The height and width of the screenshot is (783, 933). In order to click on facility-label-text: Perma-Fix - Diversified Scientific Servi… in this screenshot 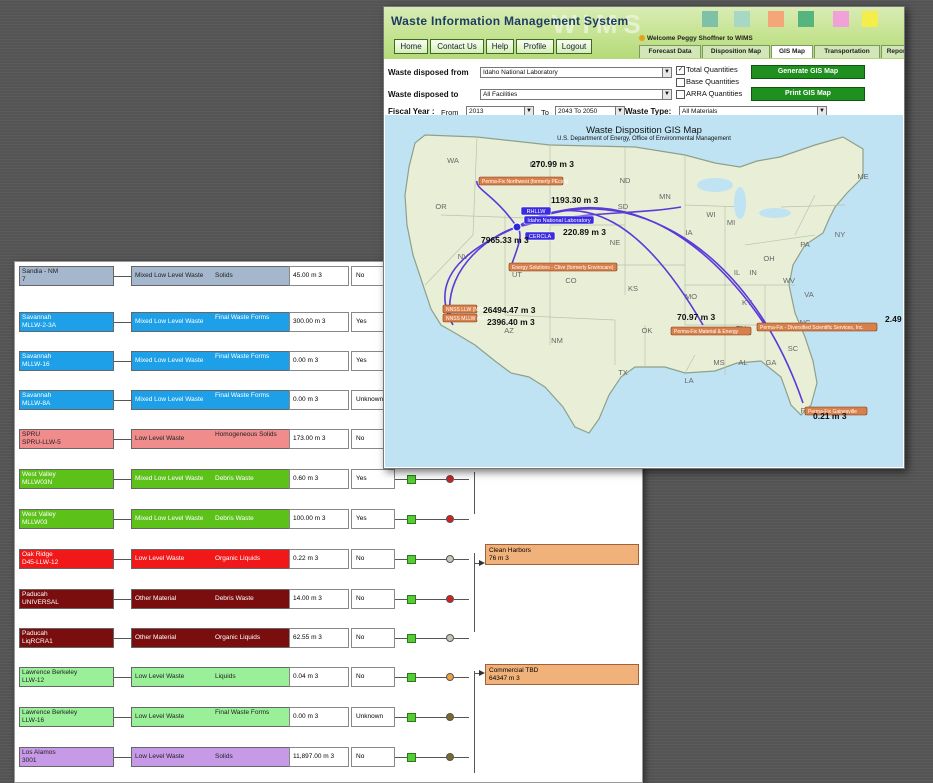, I will do `click(812, 328)`.